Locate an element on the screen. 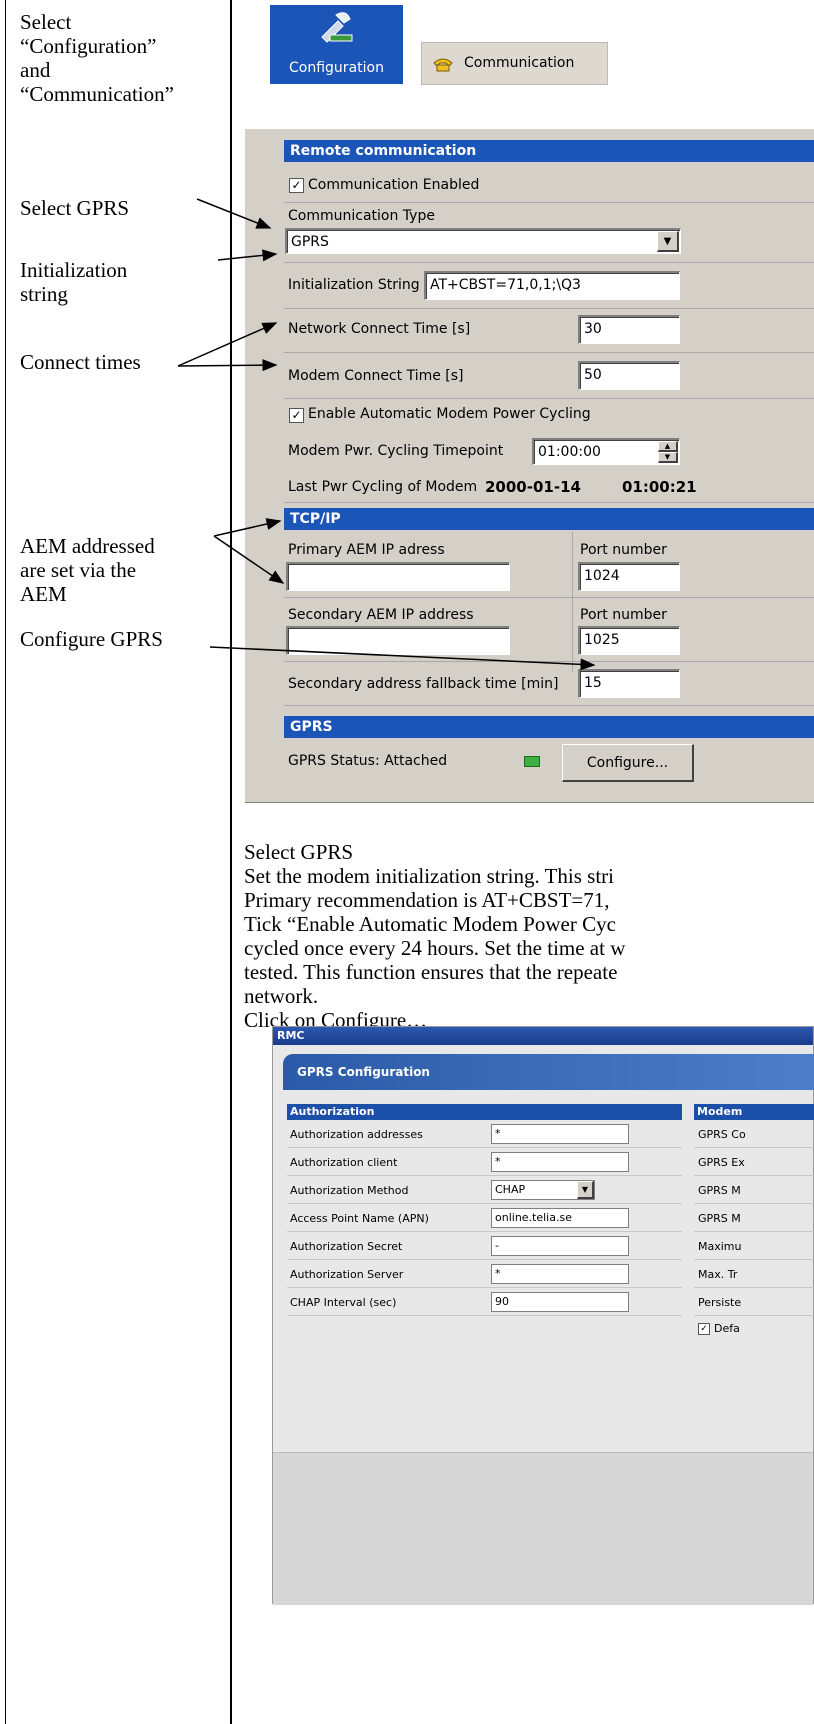  modem-row-label: GPRS Ex is located at coordinates (721, 1162).